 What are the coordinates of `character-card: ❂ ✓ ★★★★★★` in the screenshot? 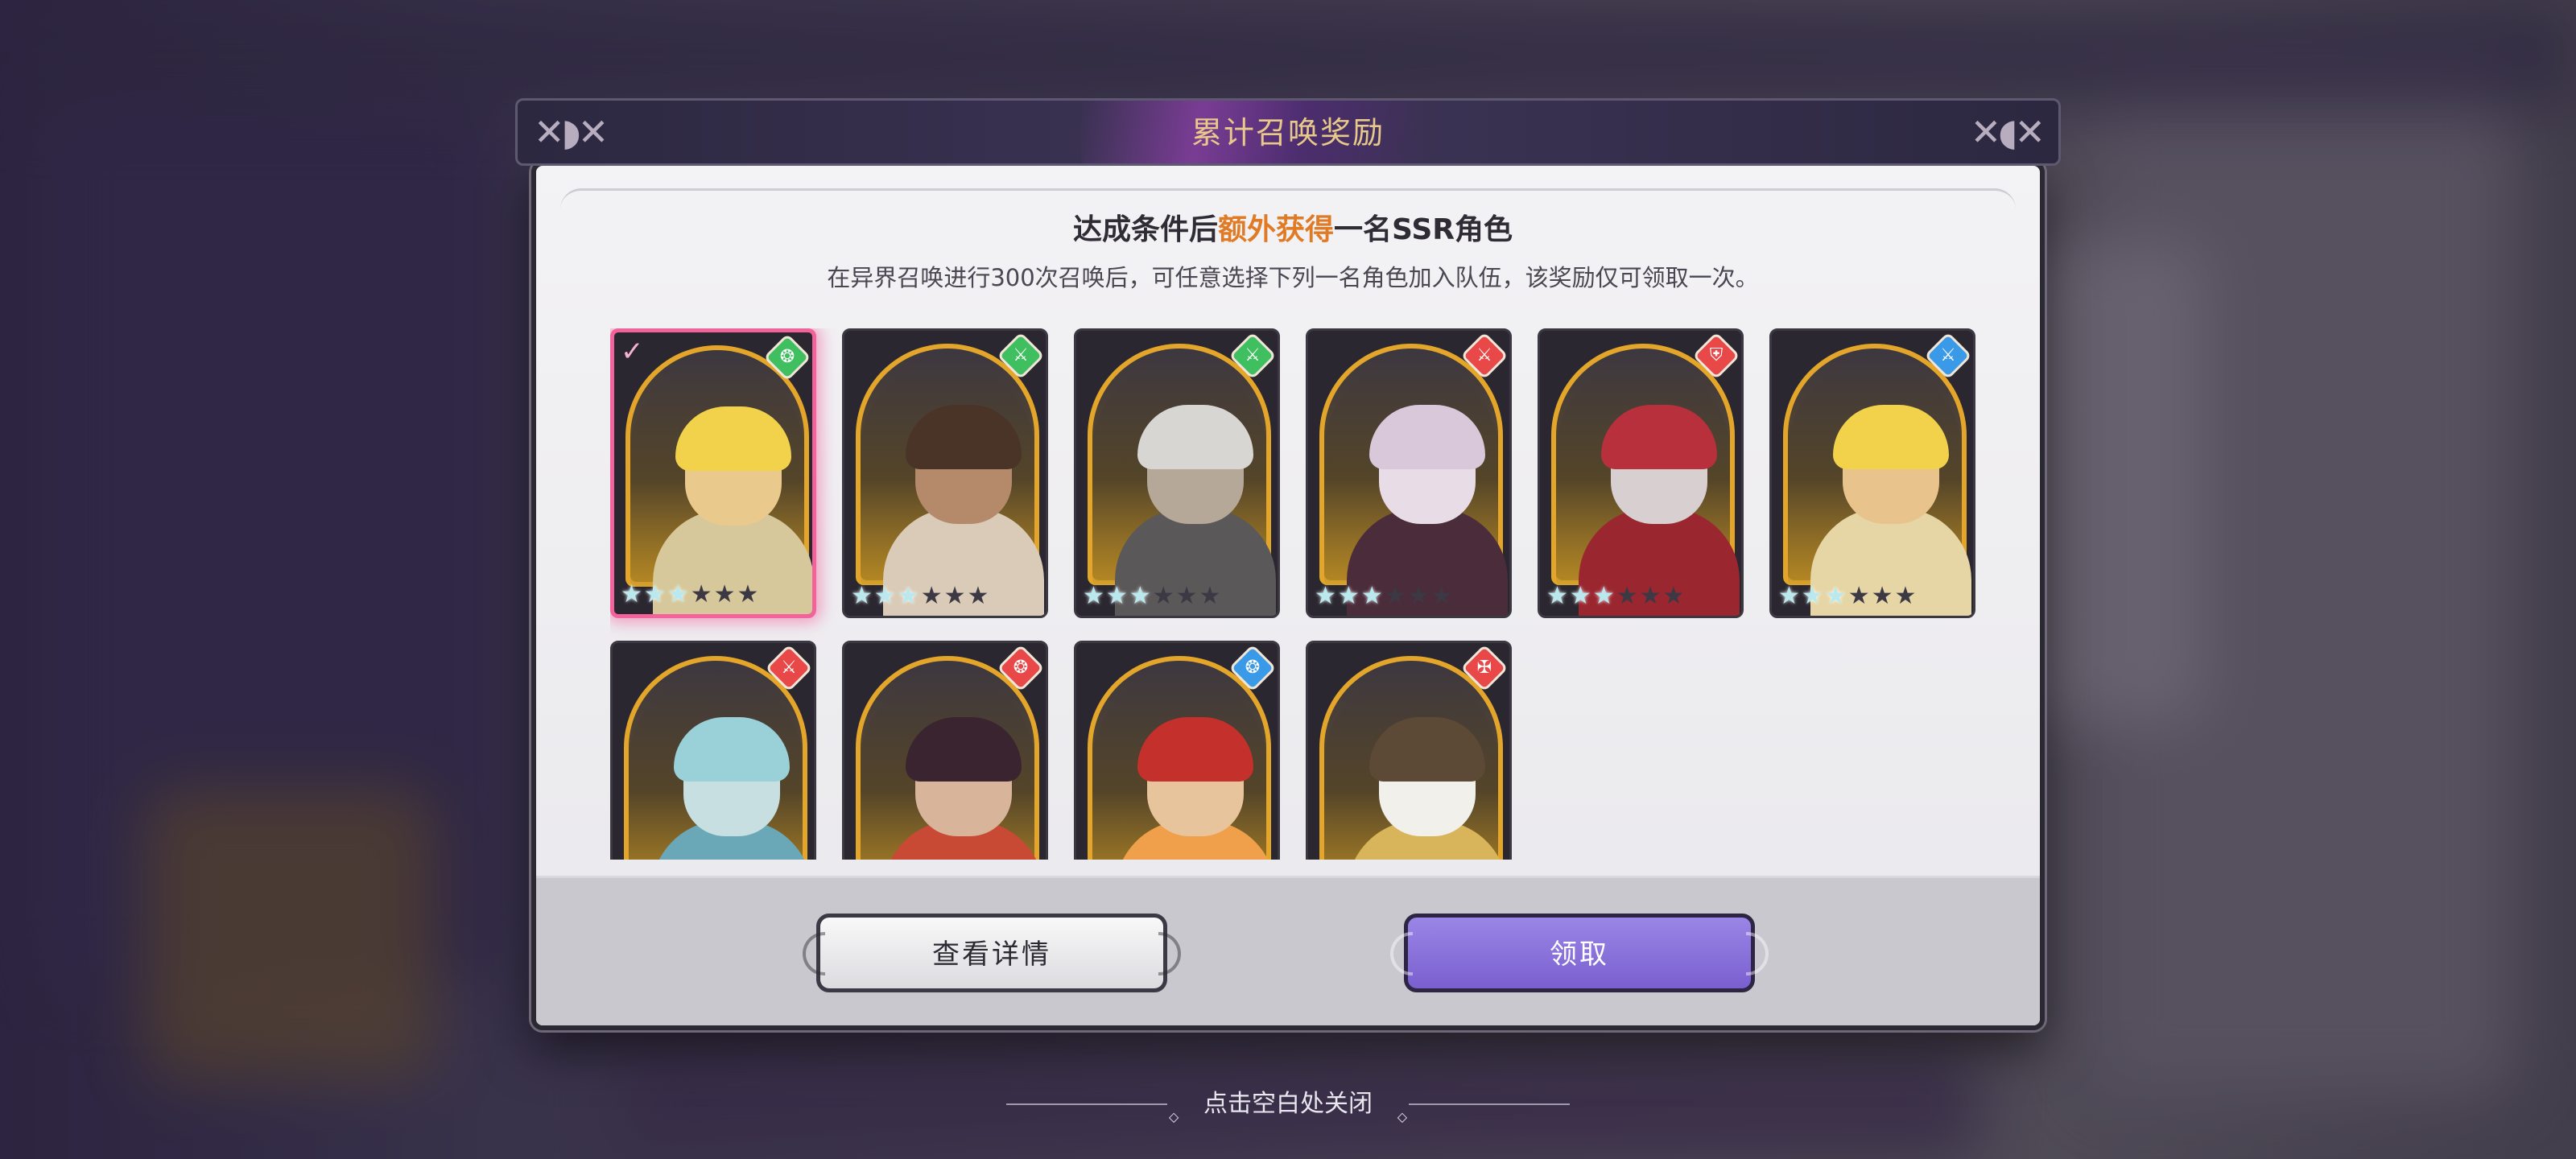 It's located at (713, 473).